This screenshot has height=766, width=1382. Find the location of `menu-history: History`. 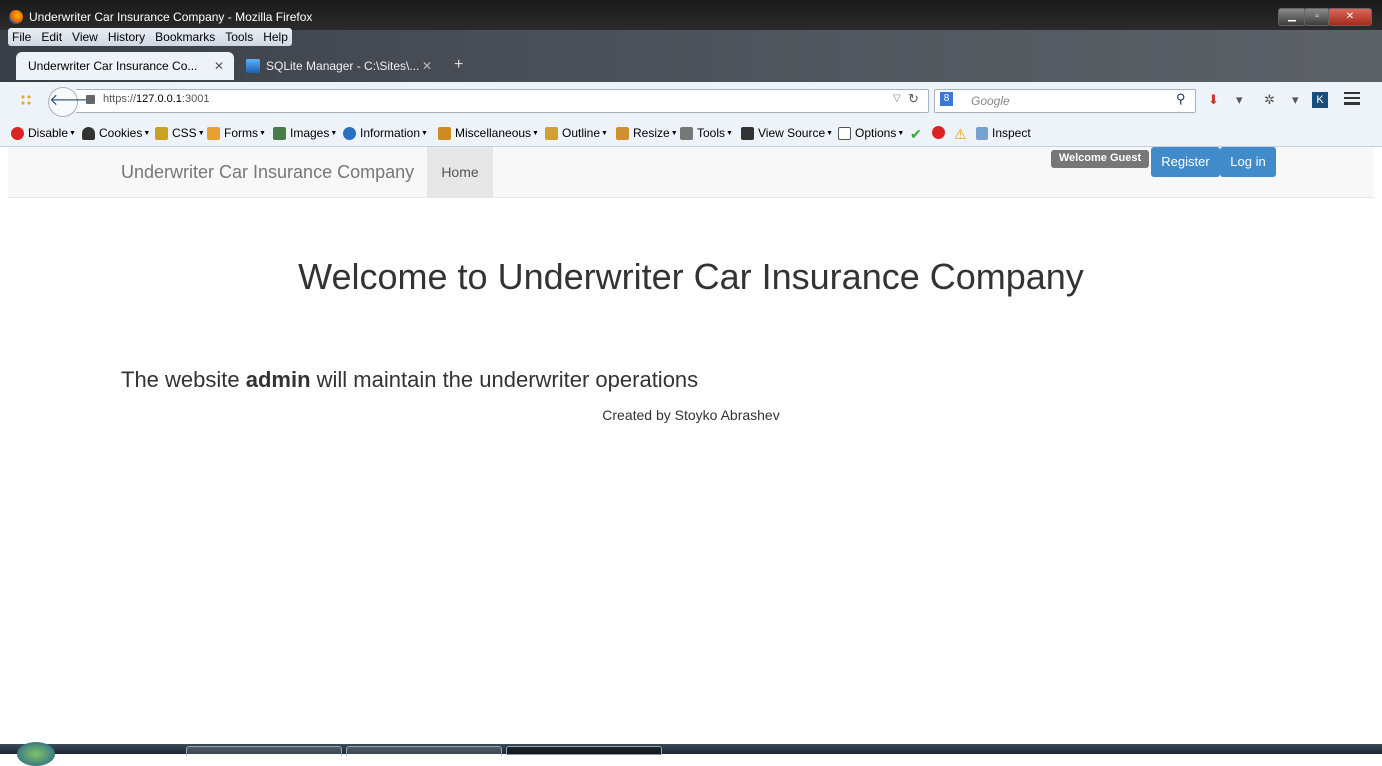

menu-history: History is located at coordinates (126, 37).